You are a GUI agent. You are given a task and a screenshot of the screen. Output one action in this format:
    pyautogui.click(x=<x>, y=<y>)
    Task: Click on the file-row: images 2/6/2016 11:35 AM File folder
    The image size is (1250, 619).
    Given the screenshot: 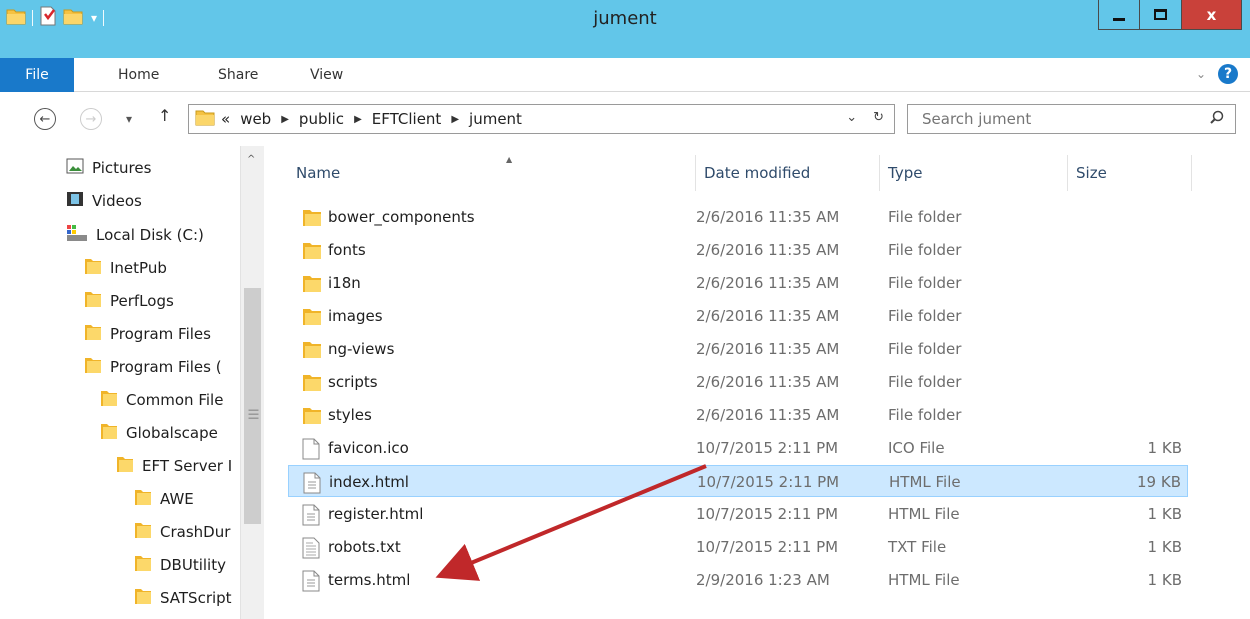 What is the action you would take?
    pyautogui.click(x=738, y=316)
    